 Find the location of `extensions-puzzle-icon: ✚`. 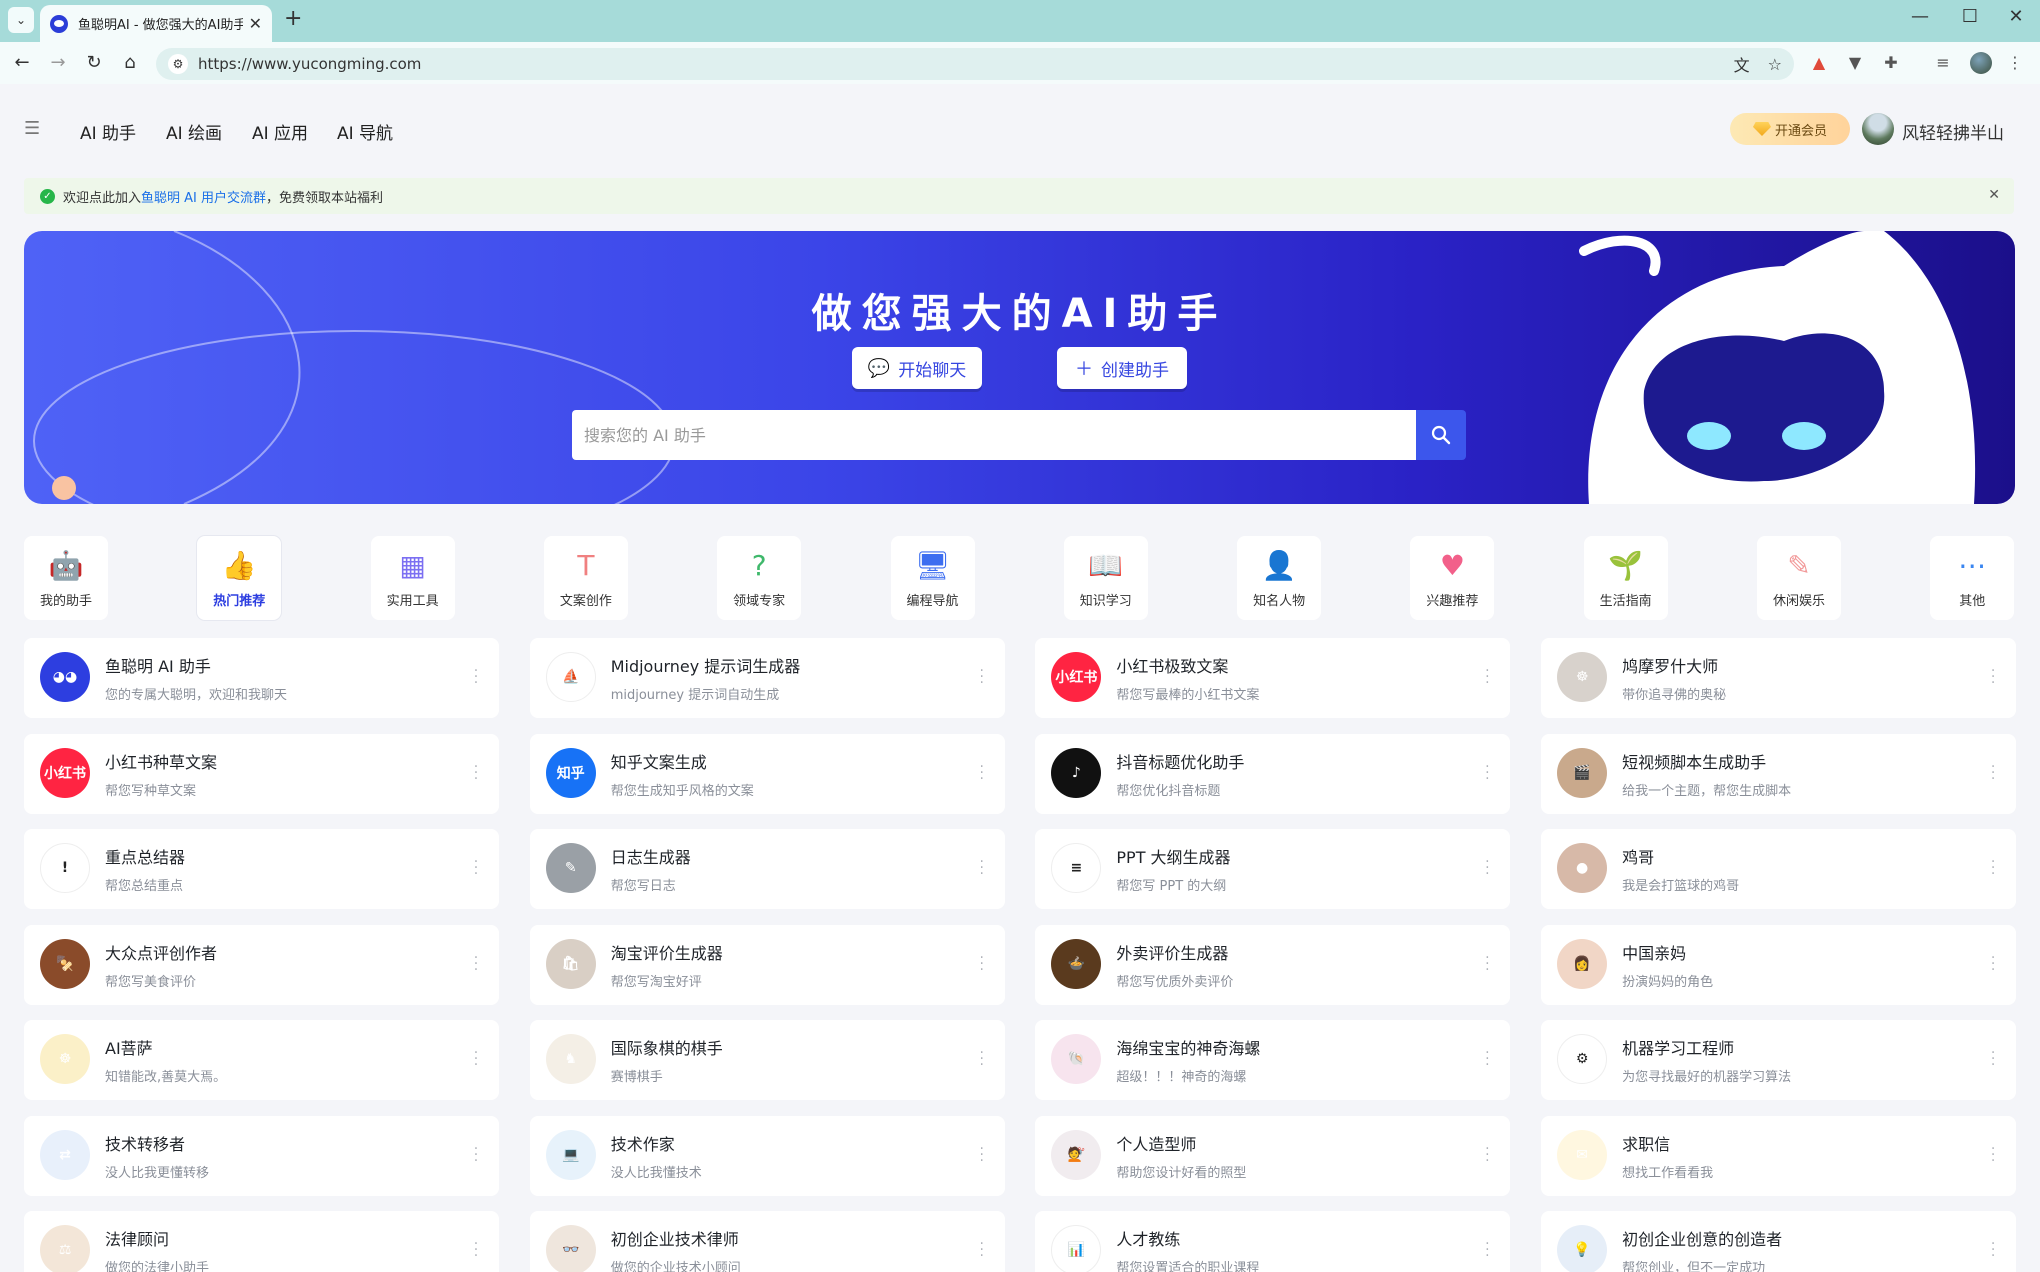

extensions-puzzle-icon: ✚ is located at coordinates (1891, 62).